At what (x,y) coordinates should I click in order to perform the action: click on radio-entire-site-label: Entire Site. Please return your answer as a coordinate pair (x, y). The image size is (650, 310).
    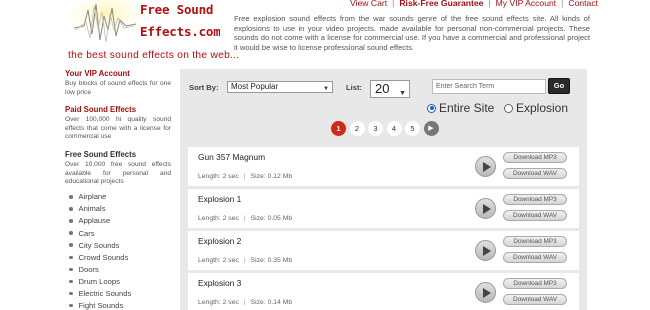
    Looking at the image, I should click on (467, 108).